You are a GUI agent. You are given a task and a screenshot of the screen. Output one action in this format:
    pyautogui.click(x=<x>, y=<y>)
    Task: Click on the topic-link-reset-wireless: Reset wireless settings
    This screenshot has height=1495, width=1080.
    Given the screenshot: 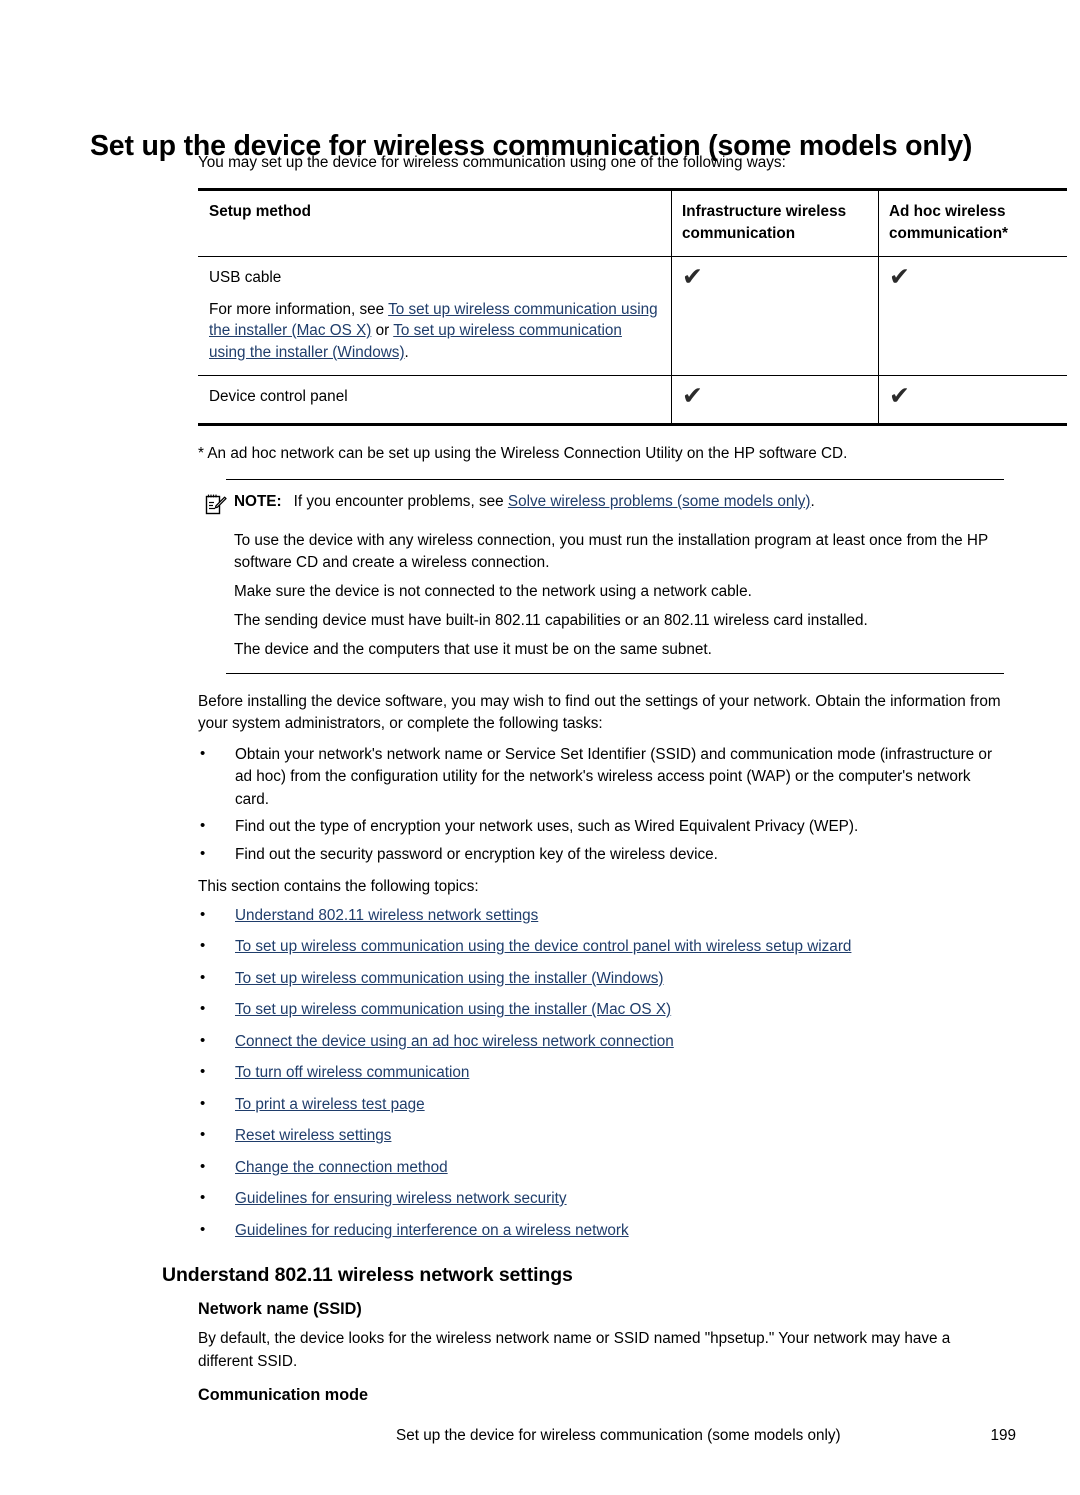 What is the action you would take?
    pyautogui.click(x=313, y=1135)
    